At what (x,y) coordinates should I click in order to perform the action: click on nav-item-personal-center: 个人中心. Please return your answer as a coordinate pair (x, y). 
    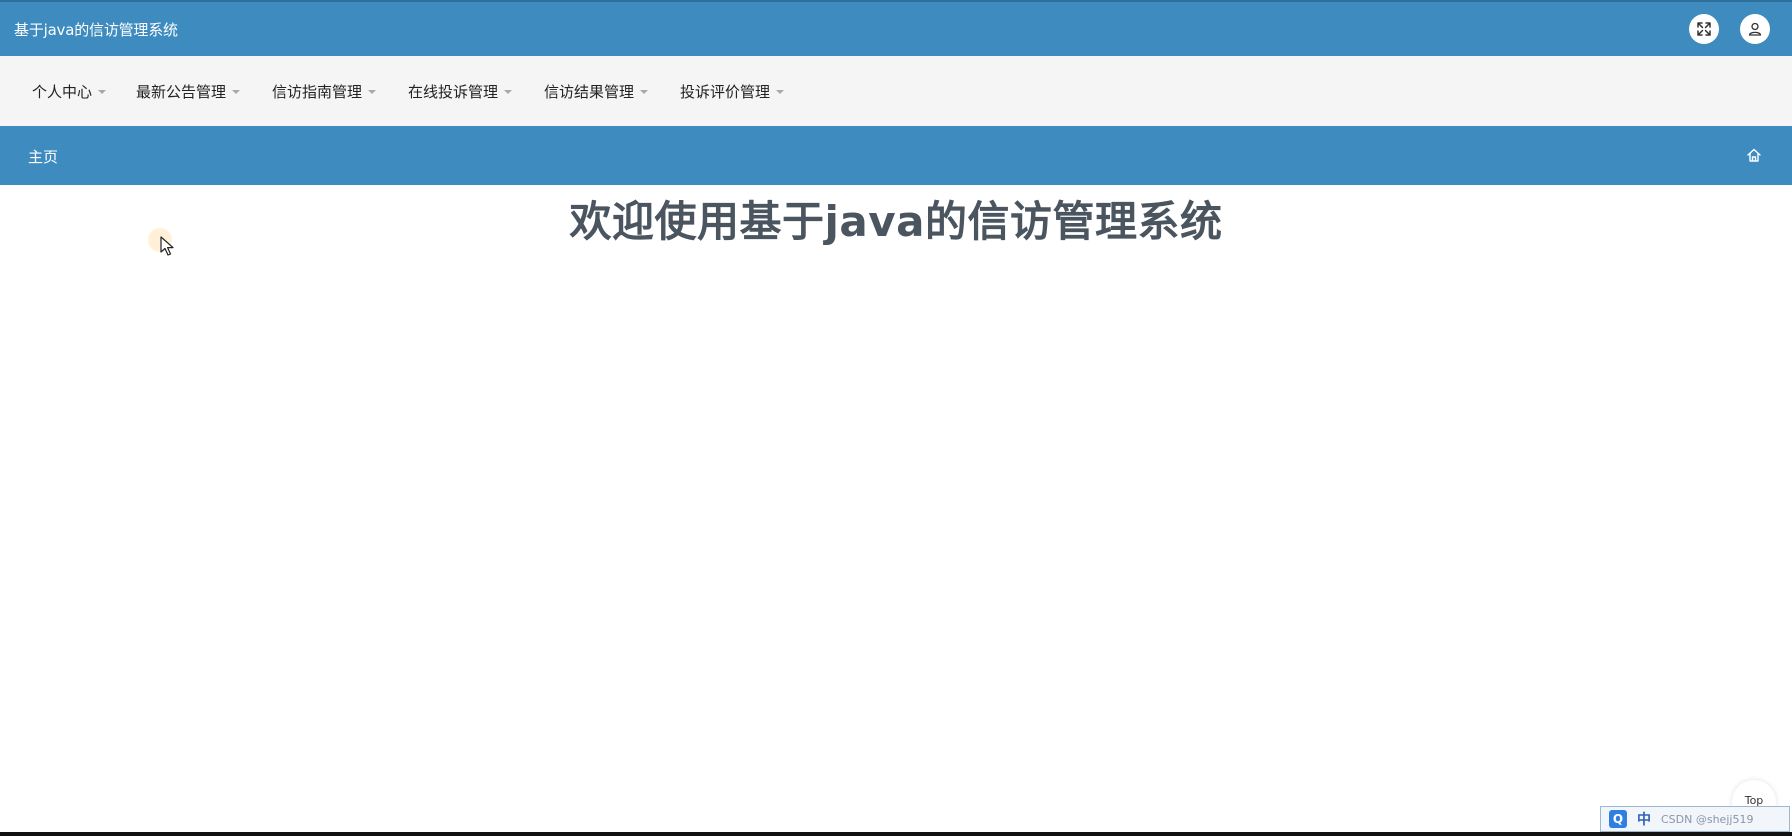
    Looking at the image, I should click on (69, 91).